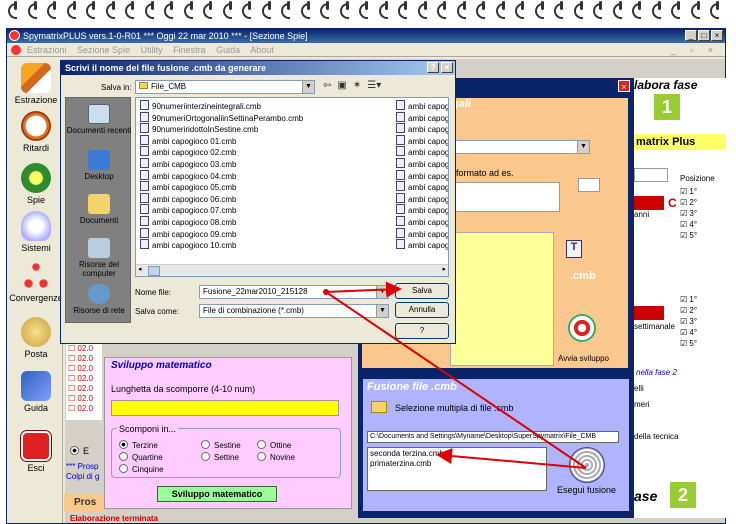  What do you see at coordinates (220, 457) in the screenshot?
I see `radio-settine: Settine` at bounding box center [220, 457].